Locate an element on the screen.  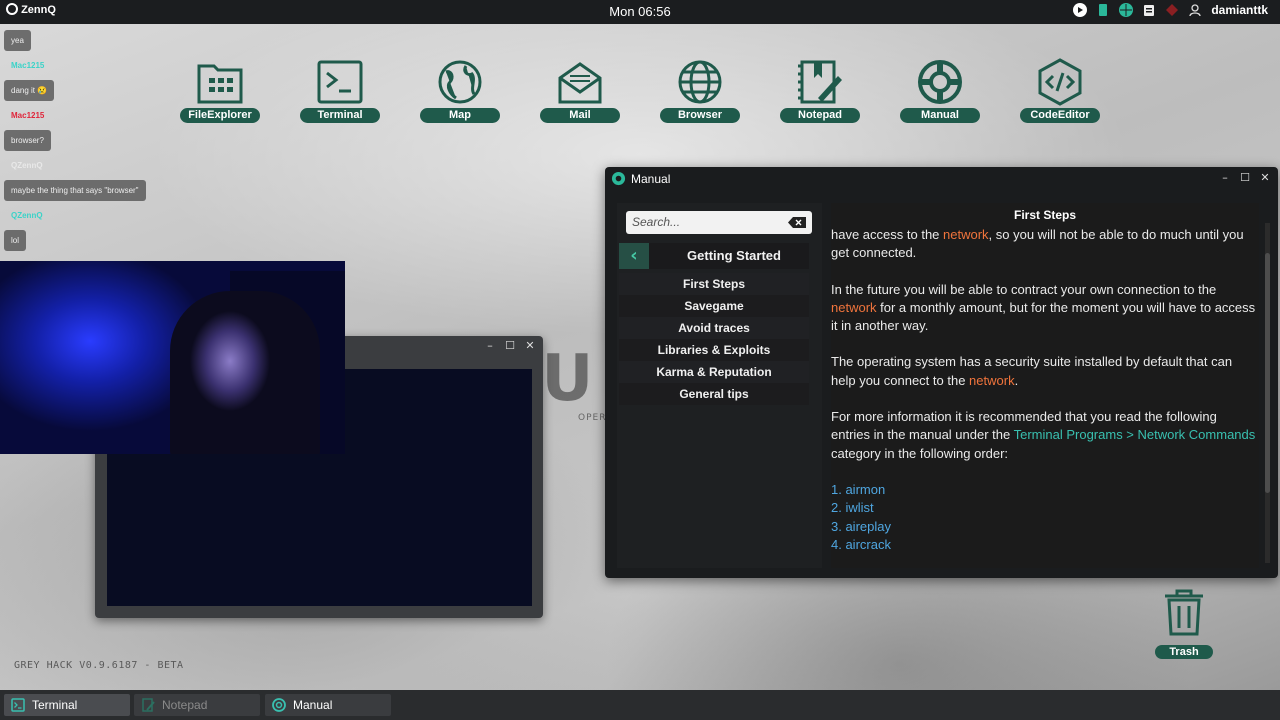
list-item: 4. aircrack is located at coordinates (1045, 545).